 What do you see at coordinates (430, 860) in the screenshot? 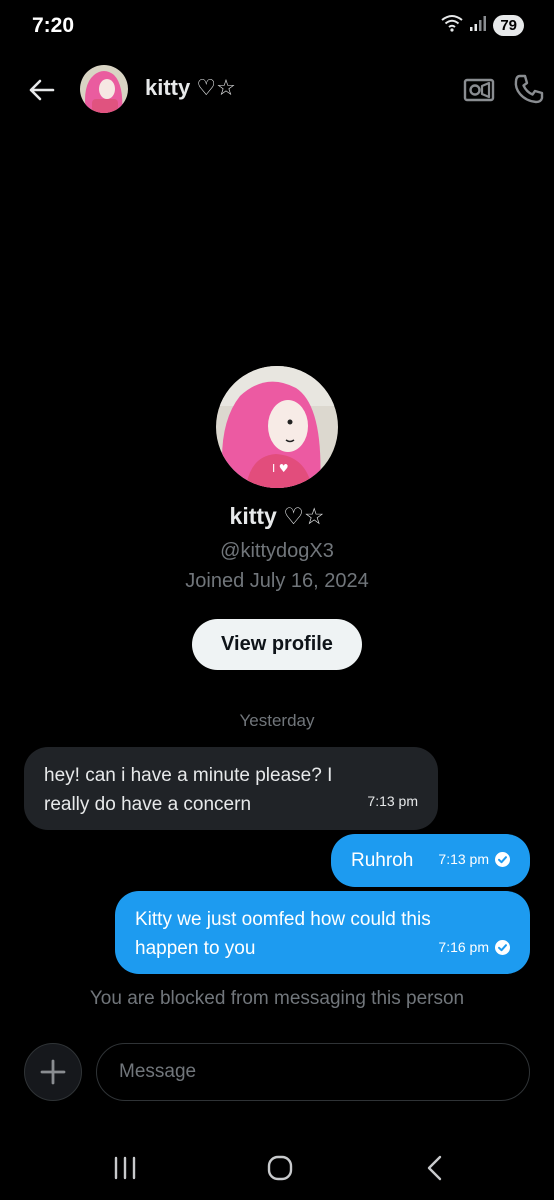
I see `message-bubble-sent: Ruhroh 7:13 pm` at bounding box center [430, 860].